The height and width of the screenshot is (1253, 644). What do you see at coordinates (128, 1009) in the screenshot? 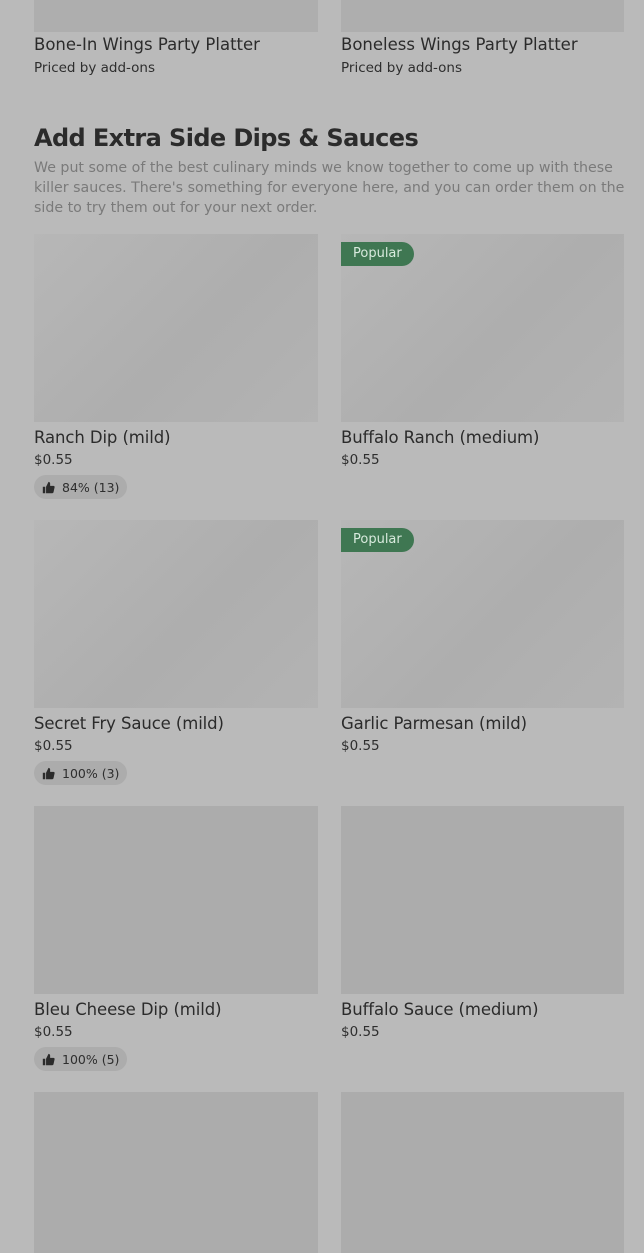
I see `item-name: Bleu Cheese Dip (mild)` at bounding box center [128, 1009].